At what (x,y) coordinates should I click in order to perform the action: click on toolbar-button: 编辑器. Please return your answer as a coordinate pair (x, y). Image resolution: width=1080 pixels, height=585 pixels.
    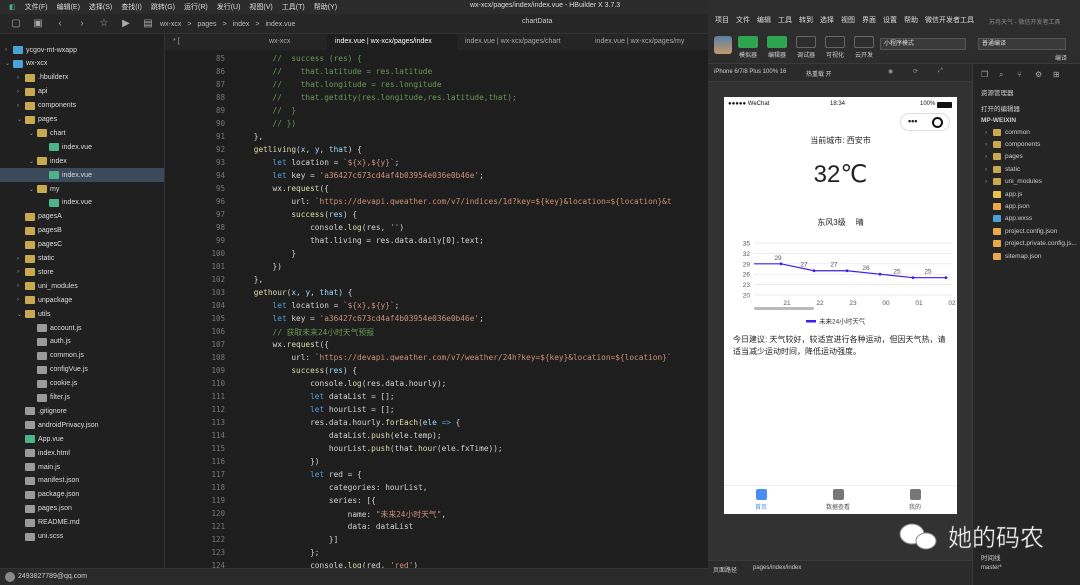
    Looking at the image, I should click on (777, 49).